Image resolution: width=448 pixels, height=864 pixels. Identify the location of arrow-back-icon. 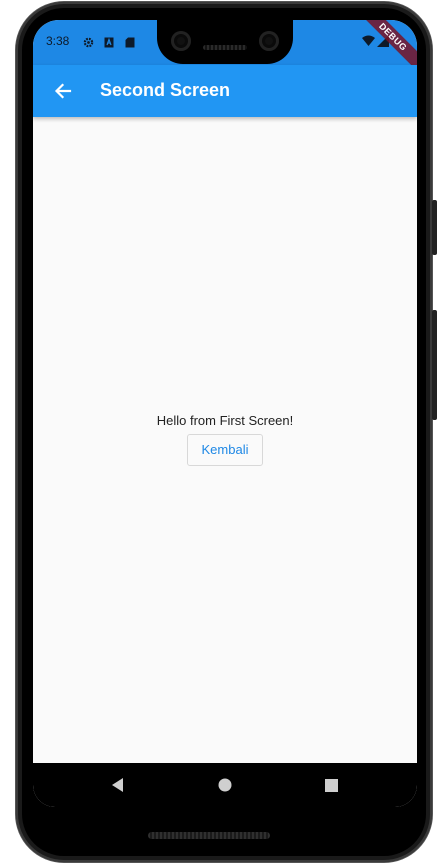
(63, 91).